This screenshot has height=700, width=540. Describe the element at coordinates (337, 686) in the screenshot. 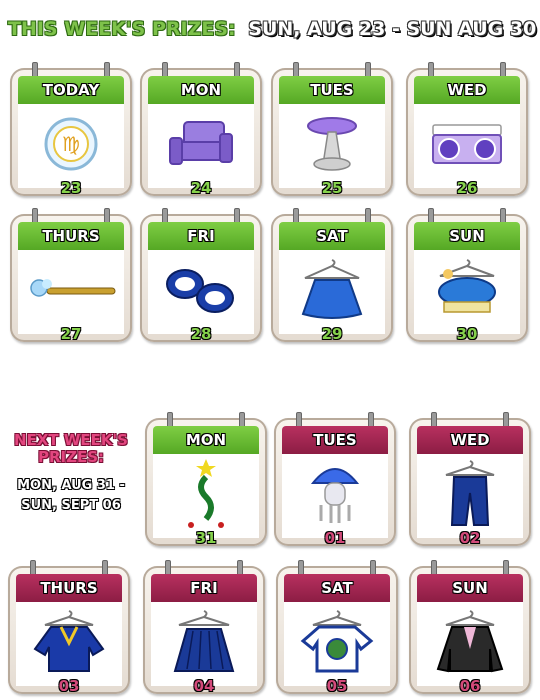

I see `calendar-date: 05` at that location.